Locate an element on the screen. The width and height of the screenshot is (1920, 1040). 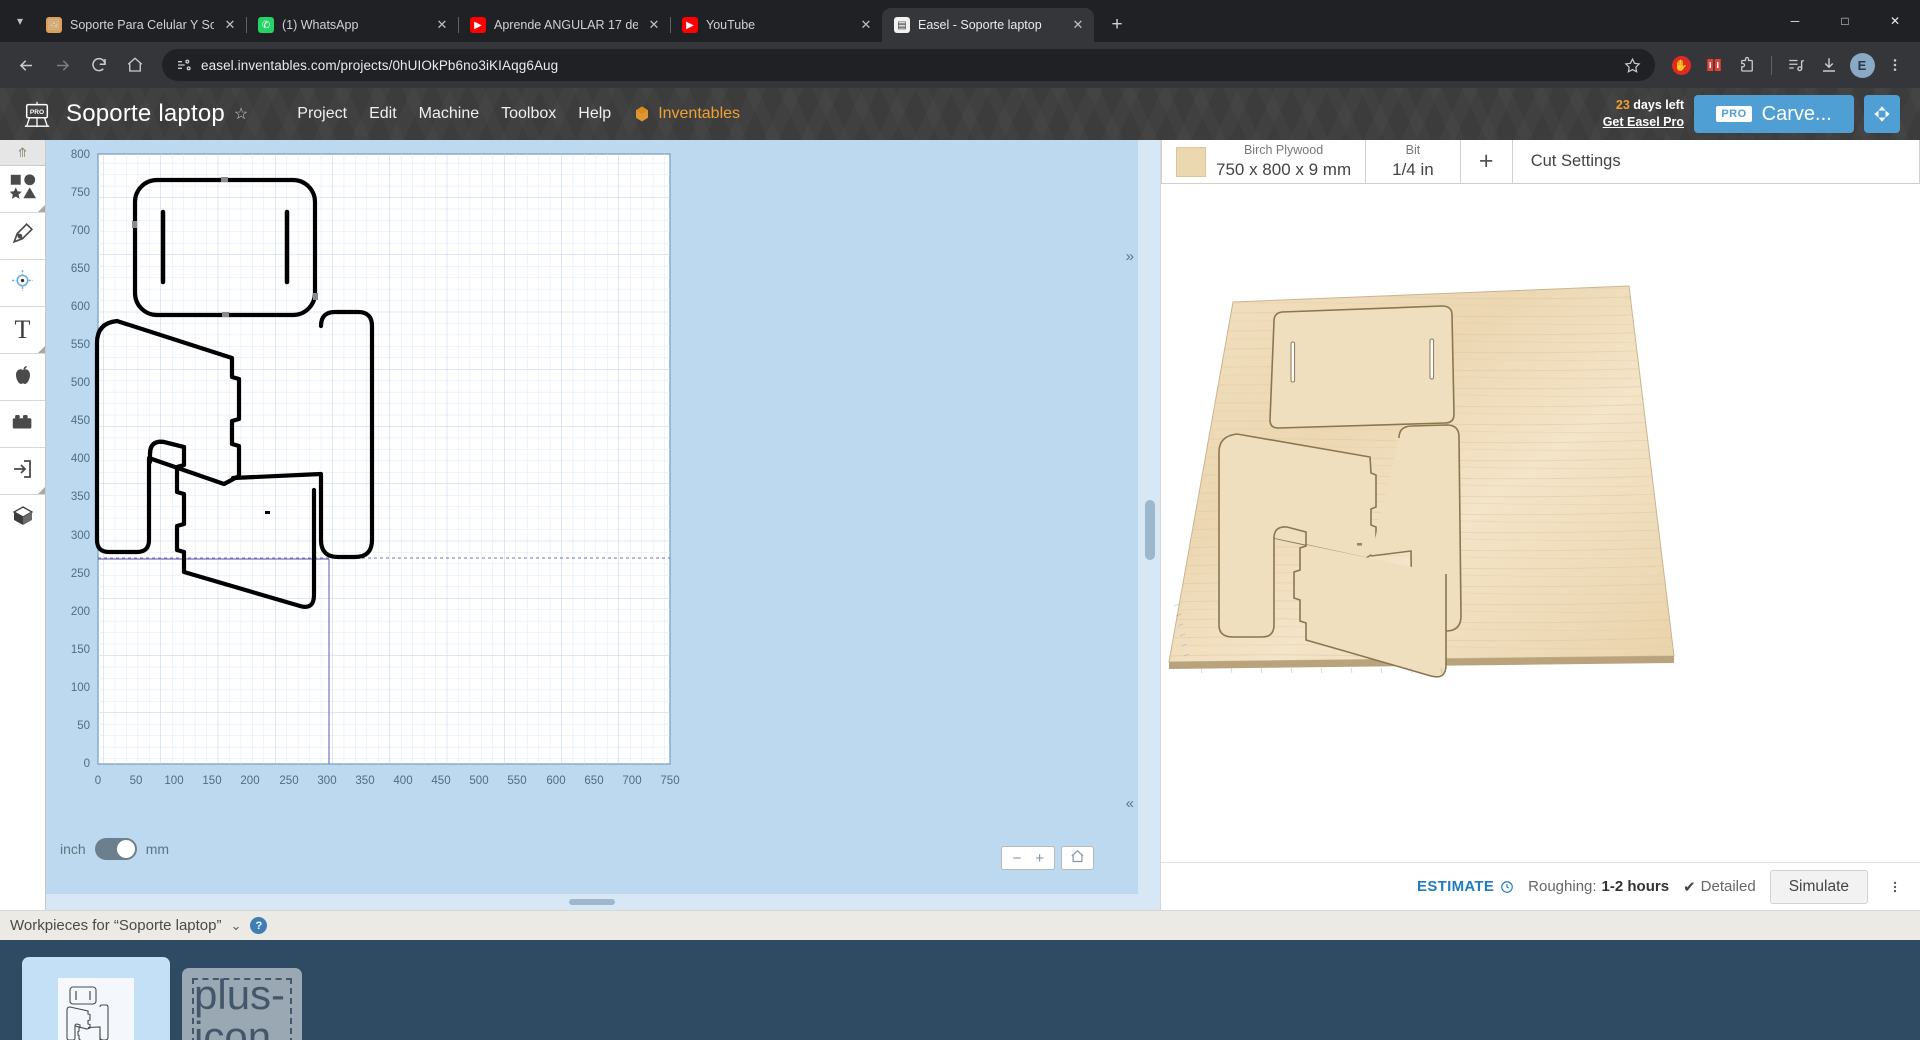
horizontal-splitter is located at coordinates (592, 902).